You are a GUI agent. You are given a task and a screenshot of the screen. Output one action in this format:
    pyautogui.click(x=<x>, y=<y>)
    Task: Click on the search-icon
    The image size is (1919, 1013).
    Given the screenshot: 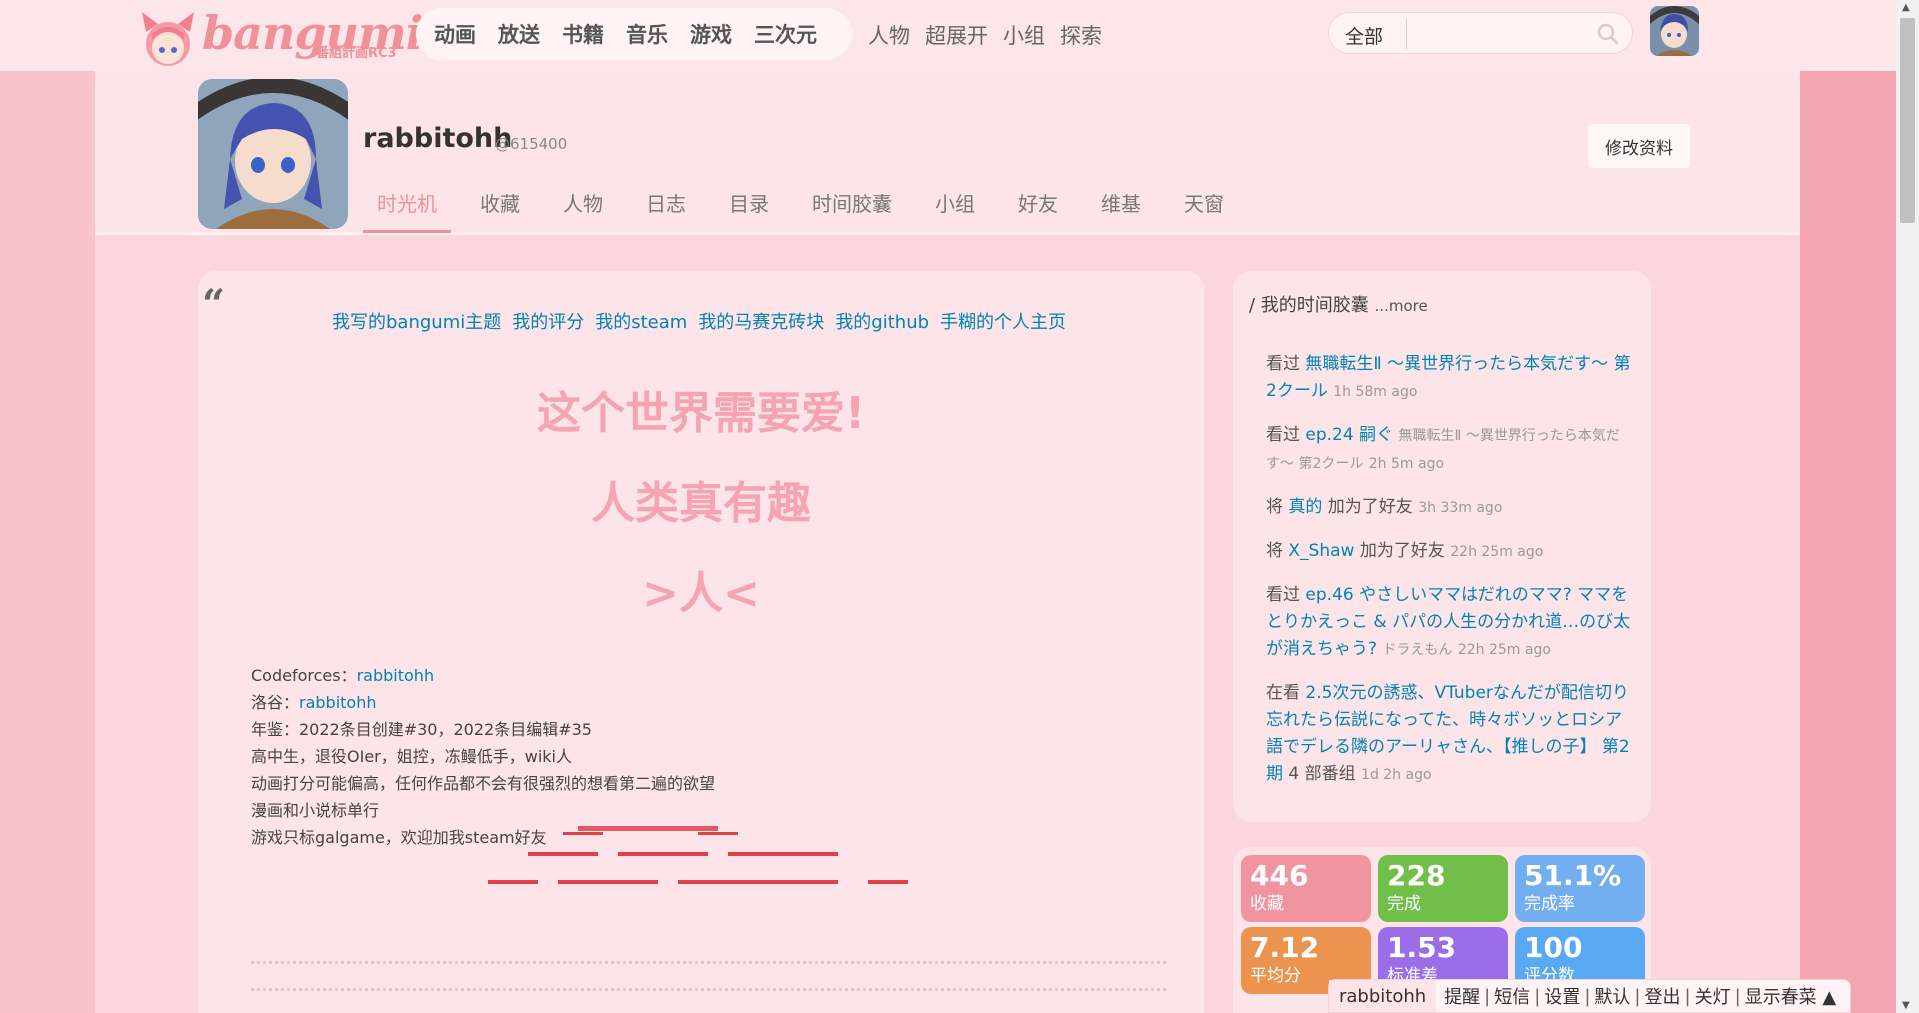 What is the action you would take?
    pyautogui.click(x=1608, y=34)
    